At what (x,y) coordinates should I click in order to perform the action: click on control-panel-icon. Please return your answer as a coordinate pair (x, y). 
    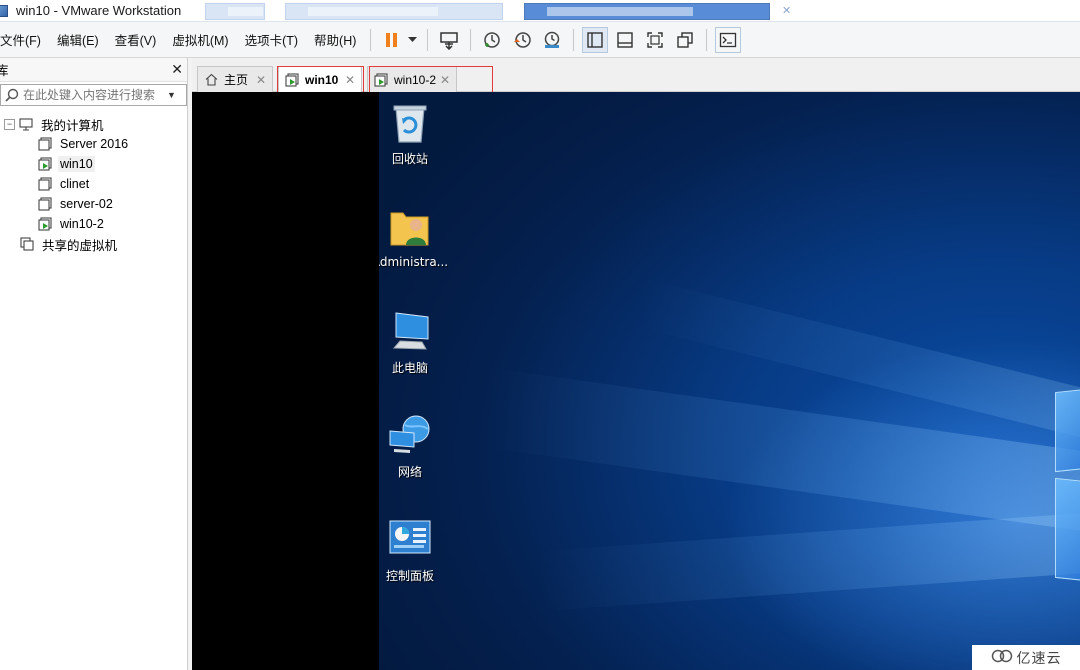
    Looking at the image, I should click on (410, 539).